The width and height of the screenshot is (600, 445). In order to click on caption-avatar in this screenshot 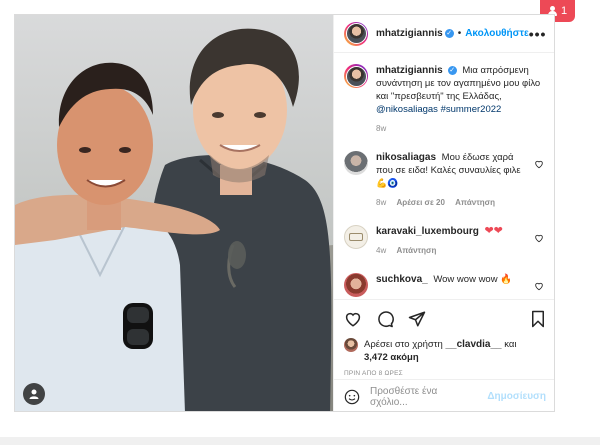, I will do `click(356, 76)`.